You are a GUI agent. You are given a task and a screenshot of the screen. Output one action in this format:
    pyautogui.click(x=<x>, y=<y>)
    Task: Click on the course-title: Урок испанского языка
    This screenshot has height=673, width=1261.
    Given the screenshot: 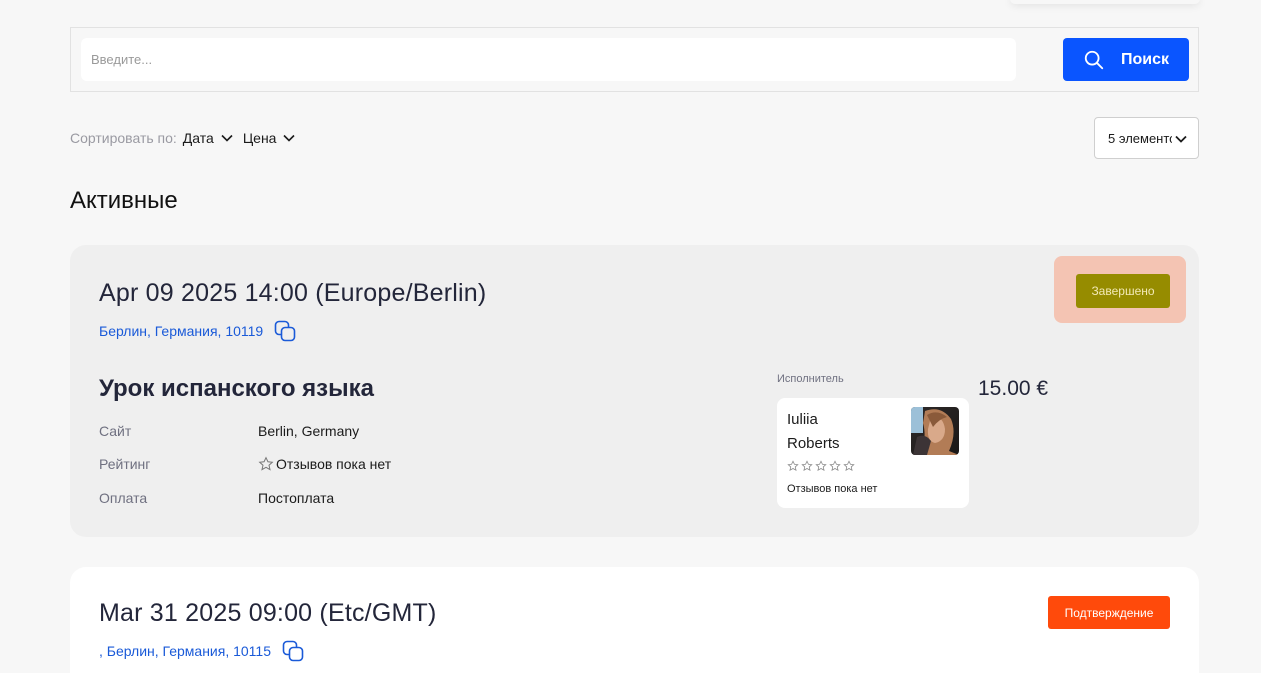 What is the action you would take?
    pyautogui.click(x=236, y=388)
    